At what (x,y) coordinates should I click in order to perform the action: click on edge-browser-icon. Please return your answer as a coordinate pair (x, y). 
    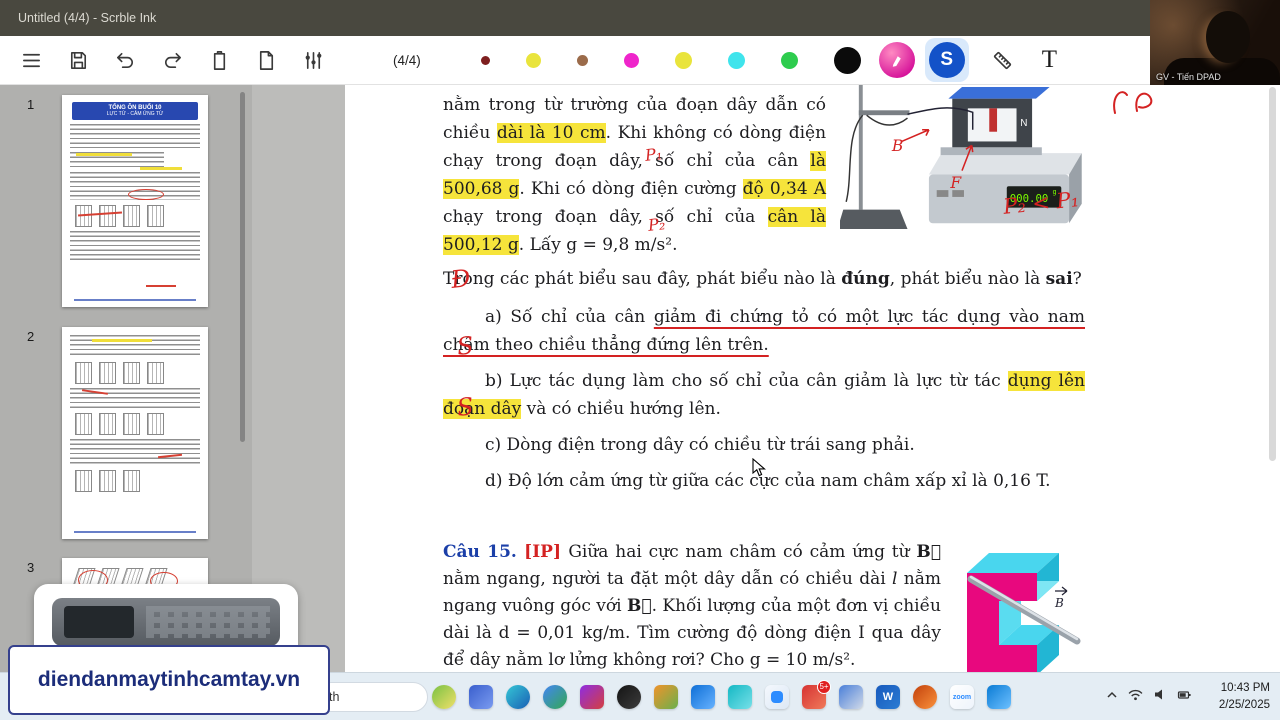
    Looking at the image, I should click on (518, 697).